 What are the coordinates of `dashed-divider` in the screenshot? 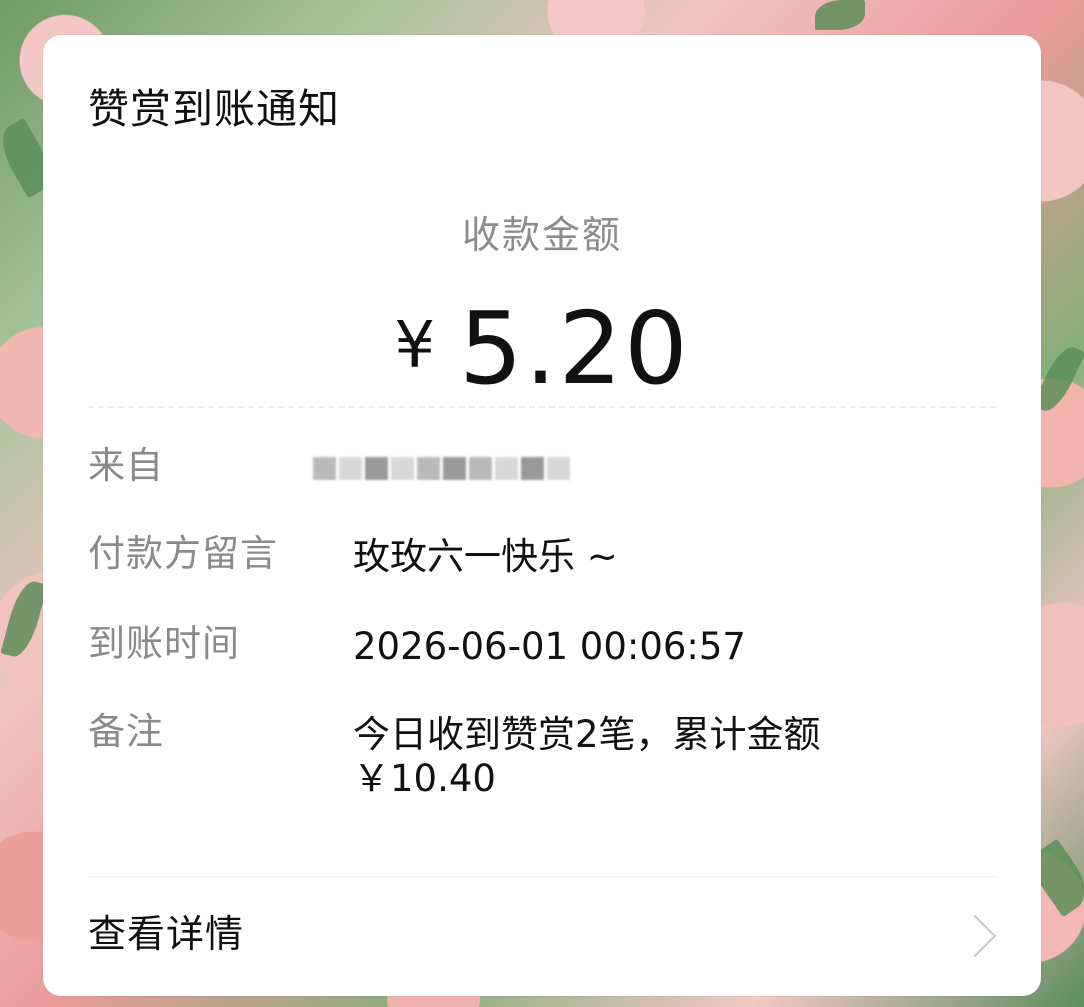 It's located at (542, 407).